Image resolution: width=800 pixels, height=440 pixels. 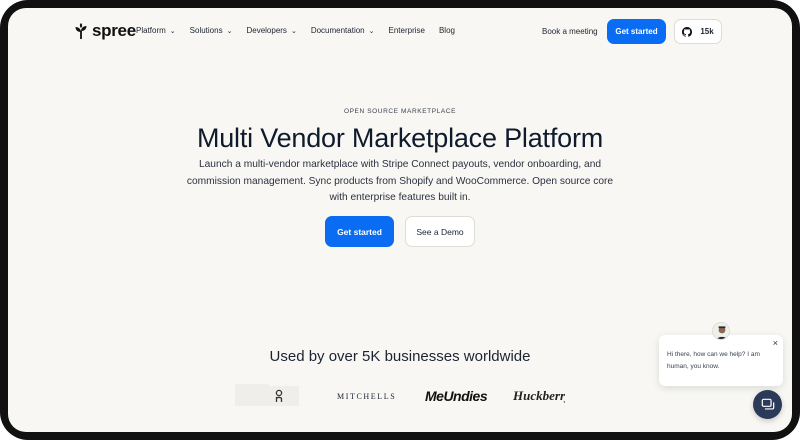 What do you see at coordinates (456, 396) in the screenshot?
I see `customer-logo-meundies: MeUndies` at bounding box center [456, 396].